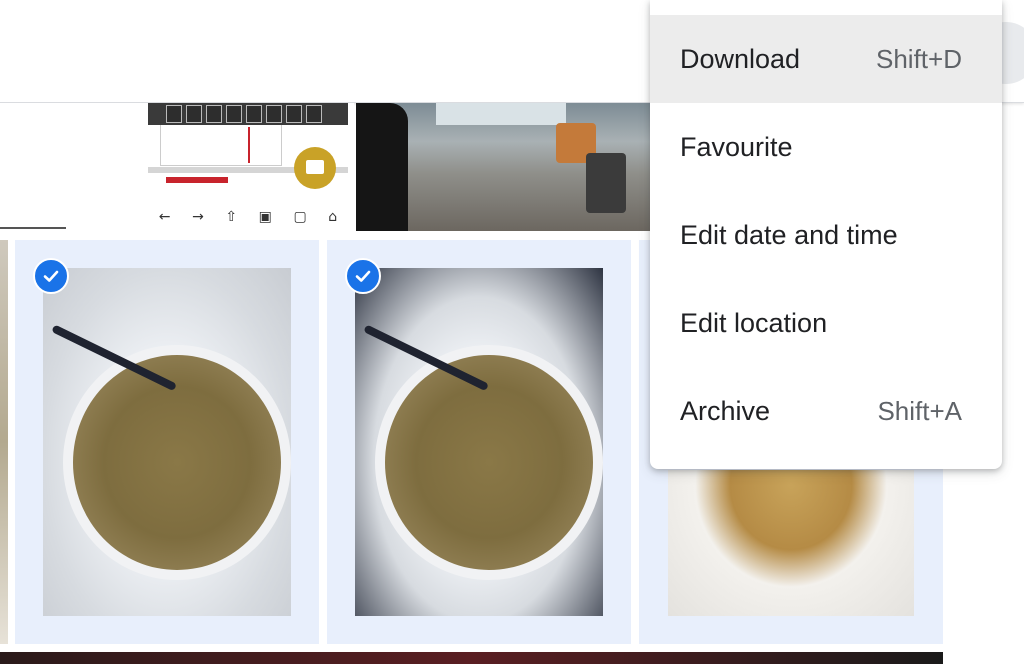  What do you see at coordinates (740, 58) in the screenshot?
I see `menu-item-label: Download` at bounding box center [740, 58].